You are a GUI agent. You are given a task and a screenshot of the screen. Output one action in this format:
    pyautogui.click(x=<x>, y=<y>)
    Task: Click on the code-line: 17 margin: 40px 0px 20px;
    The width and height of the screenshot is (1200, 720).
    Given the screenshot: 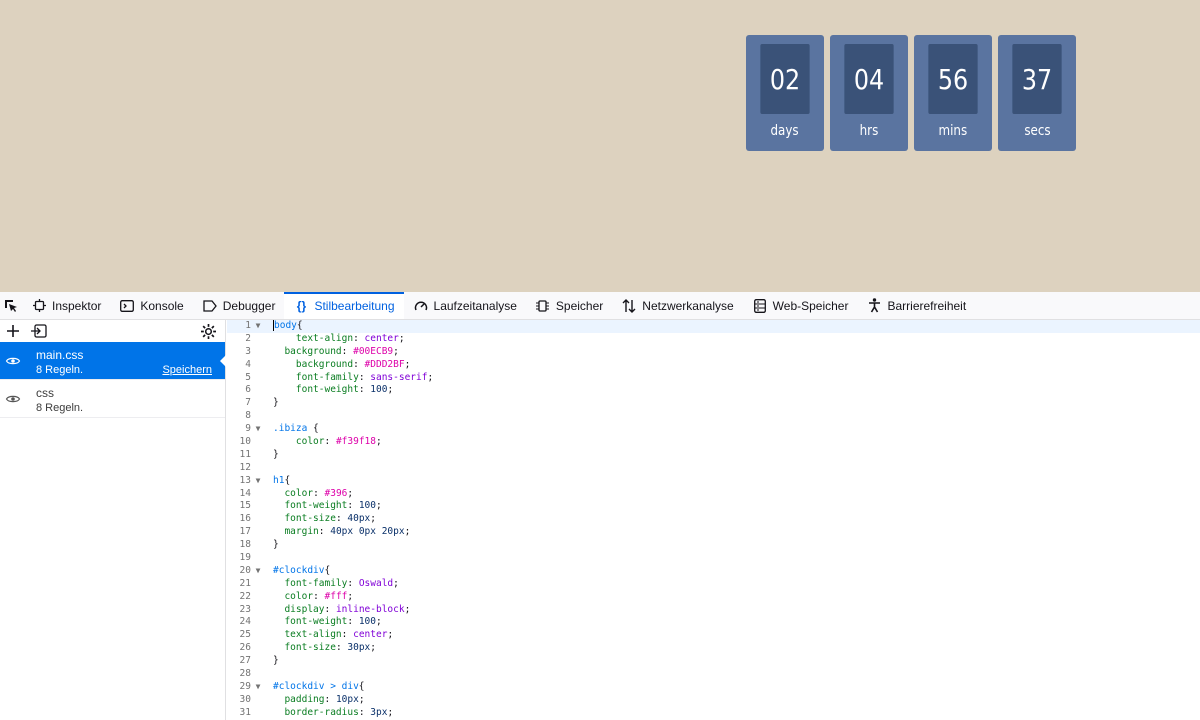 What is the action you would take?
    pyautogui.click(x=713, y=532)
    